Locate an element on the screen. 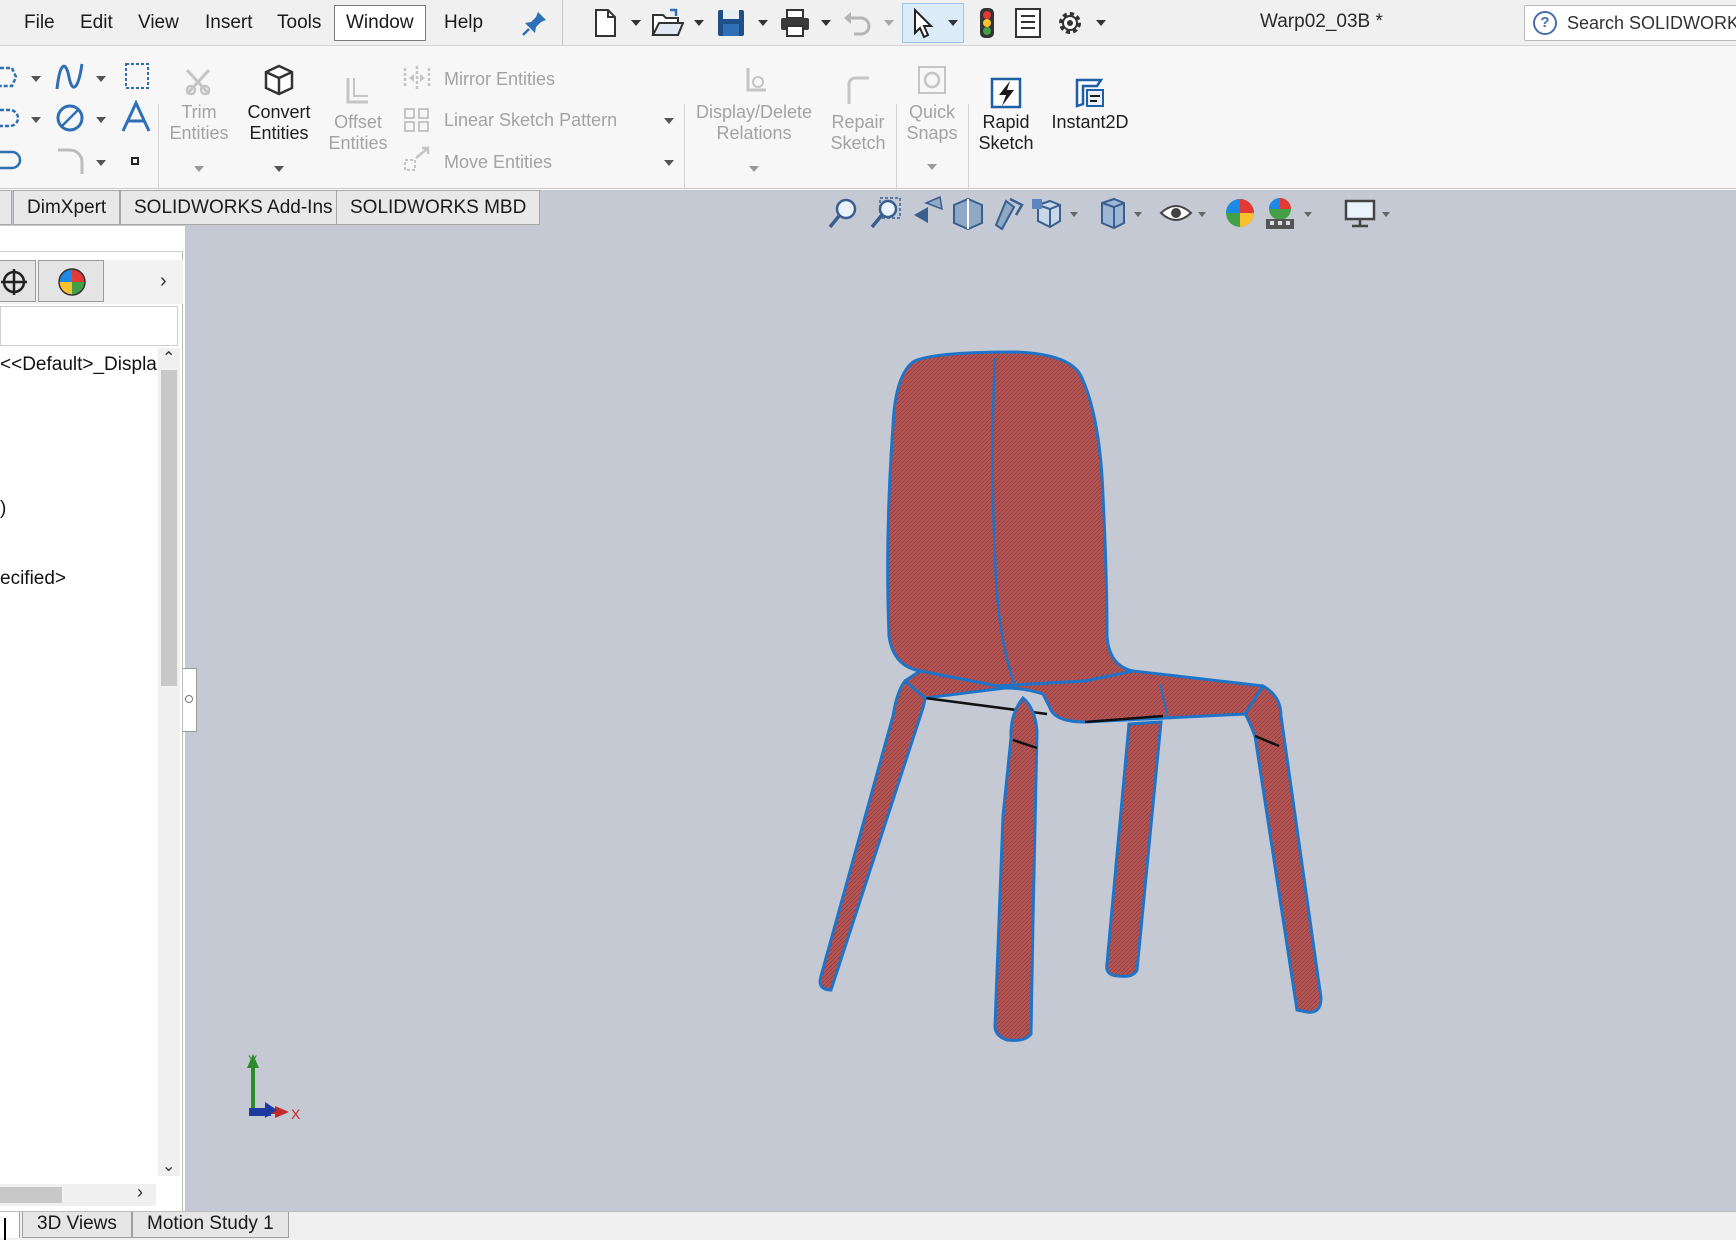 This screenshot has width=1736, height=1240. zoom-to-fit-icon is located at coordinates (844, 213).